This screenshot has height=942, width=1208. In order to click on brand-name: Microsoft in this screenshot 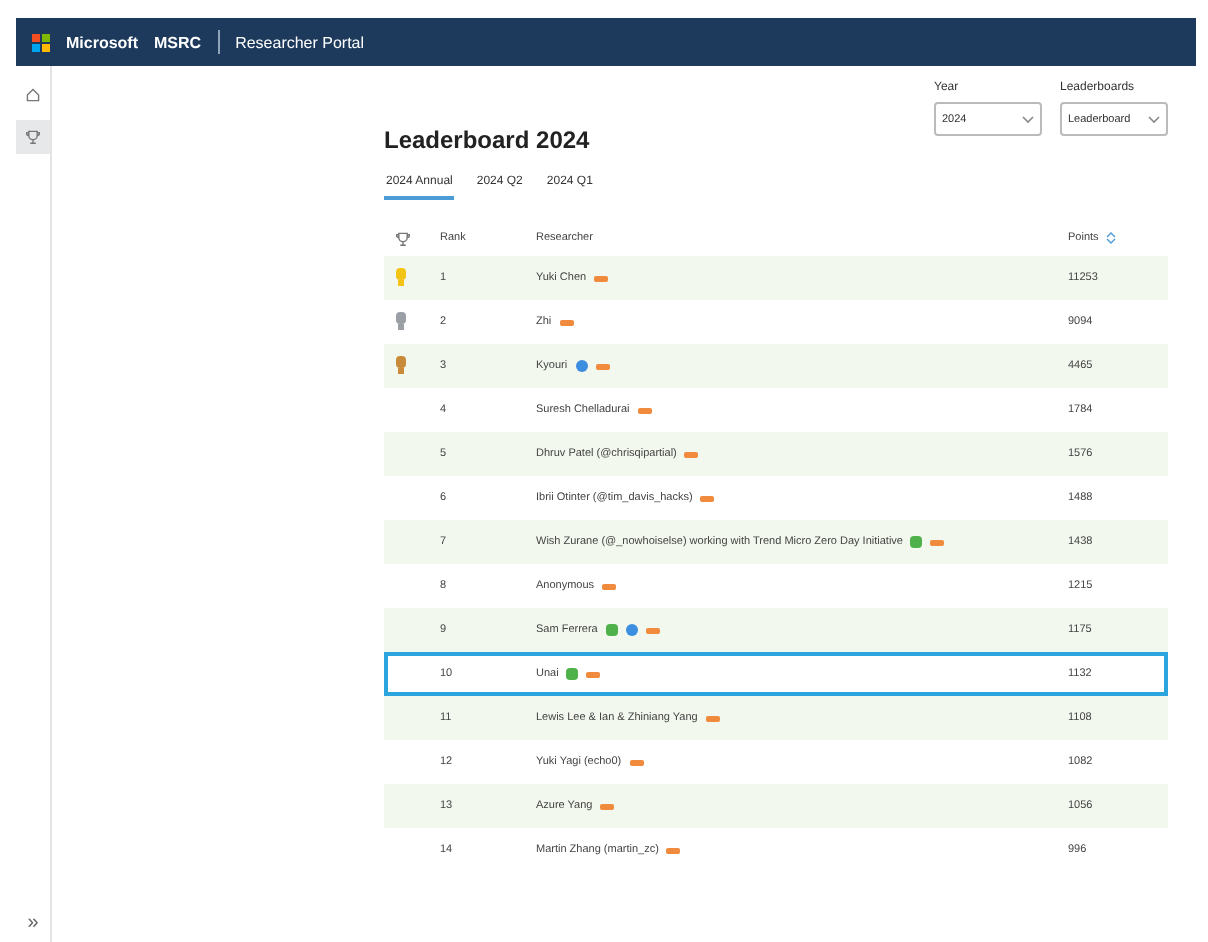, I will do `click(102, 42)`.